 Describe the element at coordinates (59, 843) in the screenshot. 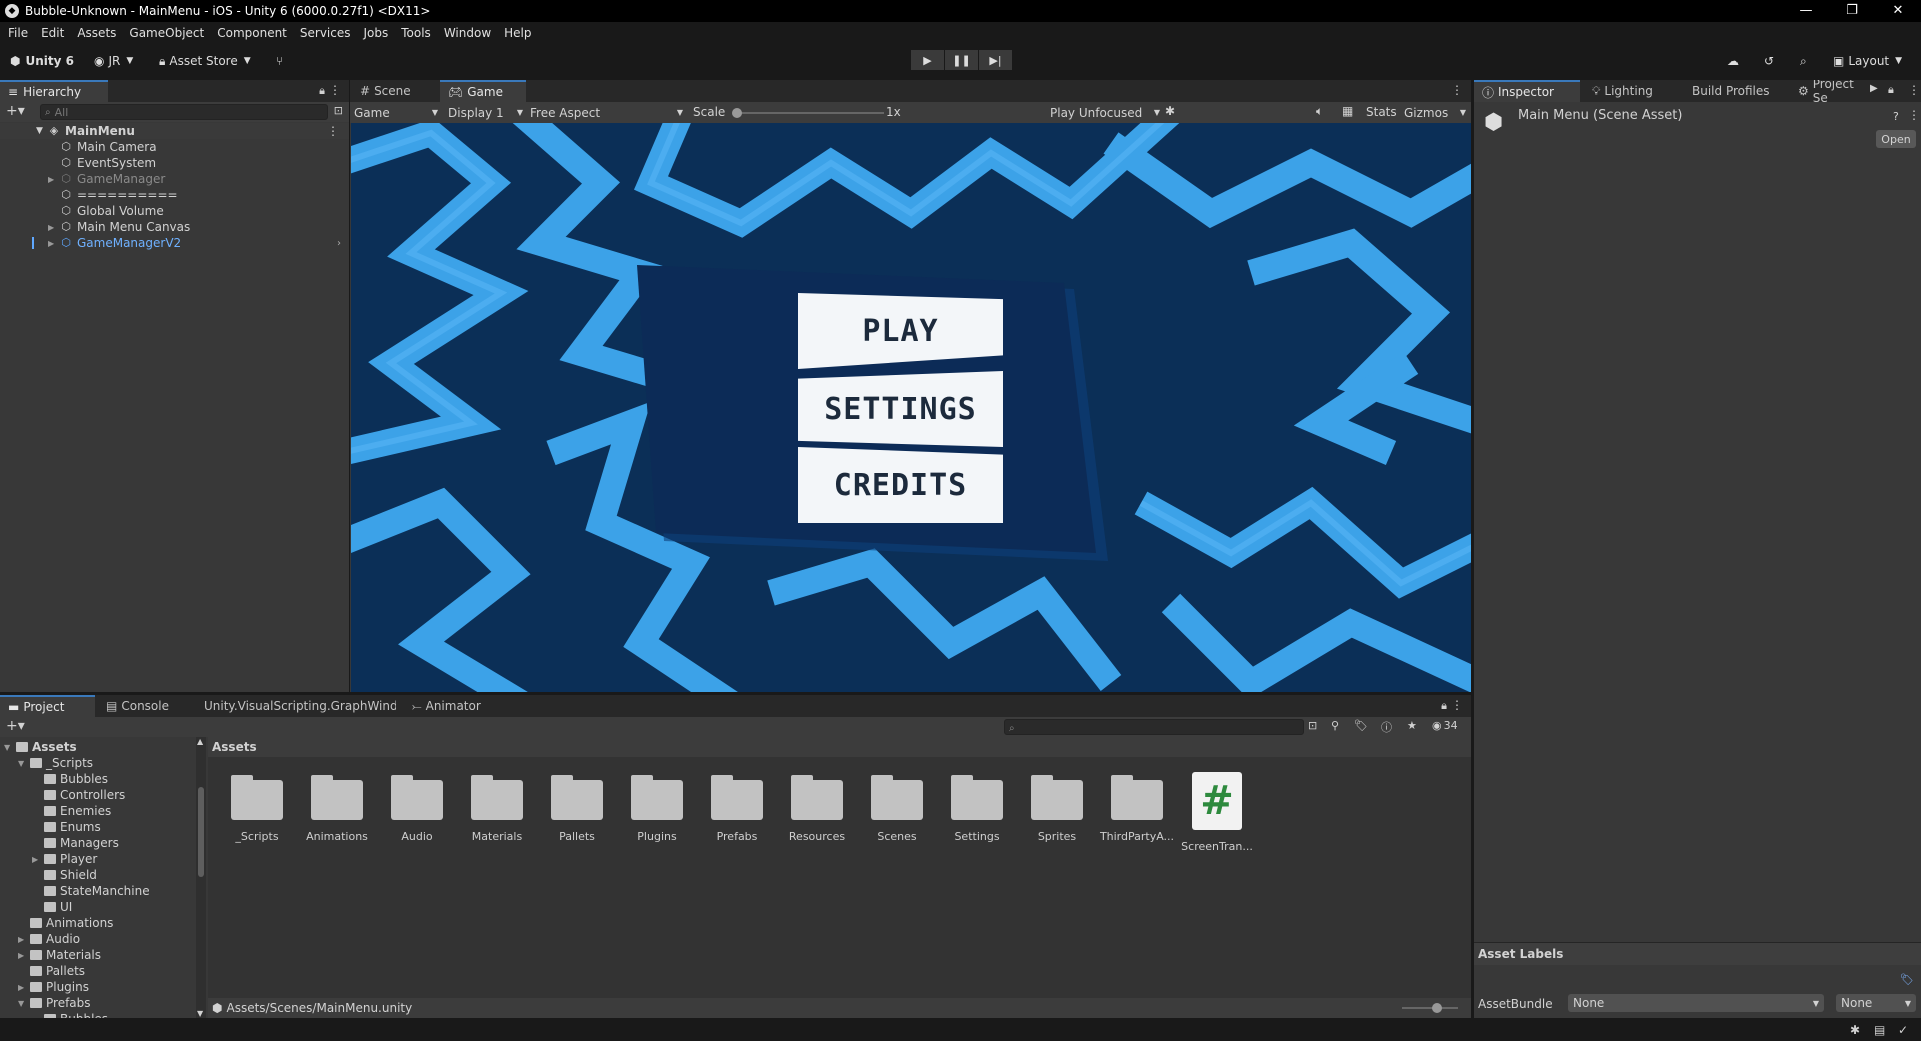

I see `folder-tree-item: Managers` at that location.